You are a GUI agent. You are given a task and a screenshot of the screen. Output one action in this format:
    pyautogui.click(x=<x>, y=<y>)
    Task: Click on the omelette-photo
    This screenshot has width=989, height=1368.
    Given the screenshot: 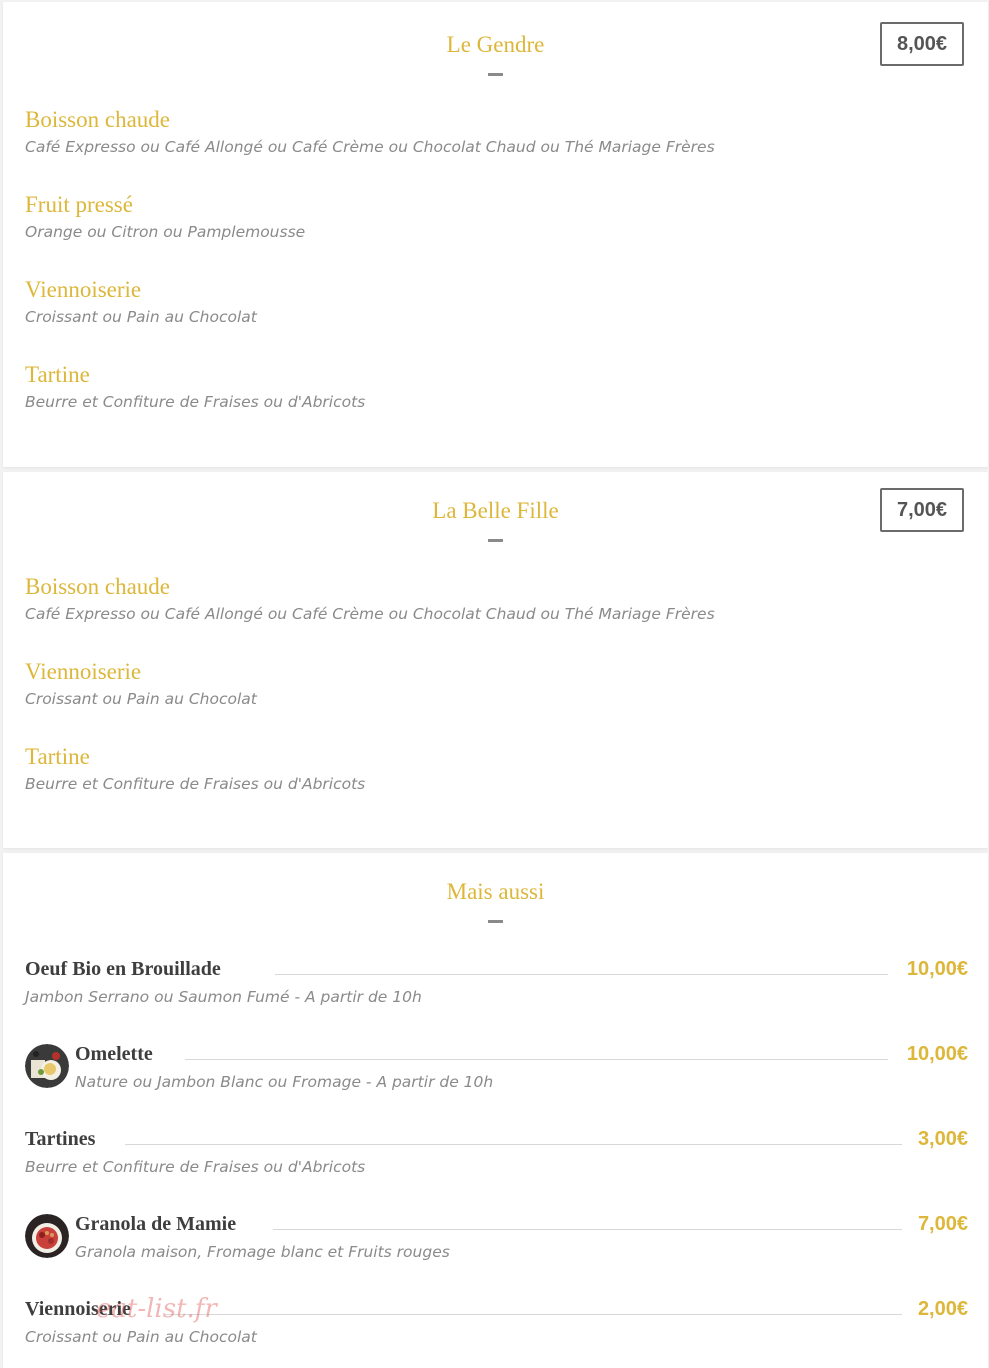 What is the action you would take?
    pyautogui.click(x=47, y=1066)
    